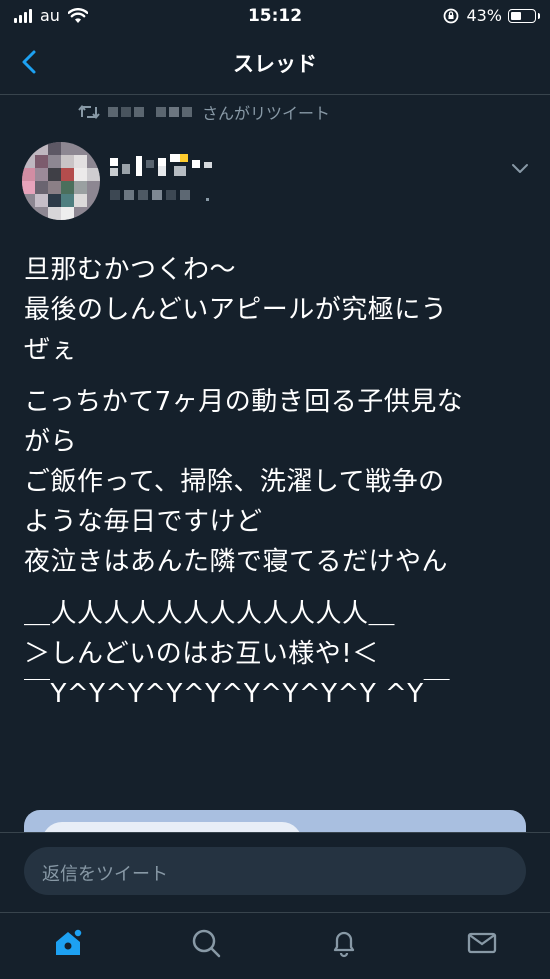 This screenshot has width=550, height=979. Describe the element at coordinates (484, 15) in the screenshot. I see `battery-percent: 43%` at that location.